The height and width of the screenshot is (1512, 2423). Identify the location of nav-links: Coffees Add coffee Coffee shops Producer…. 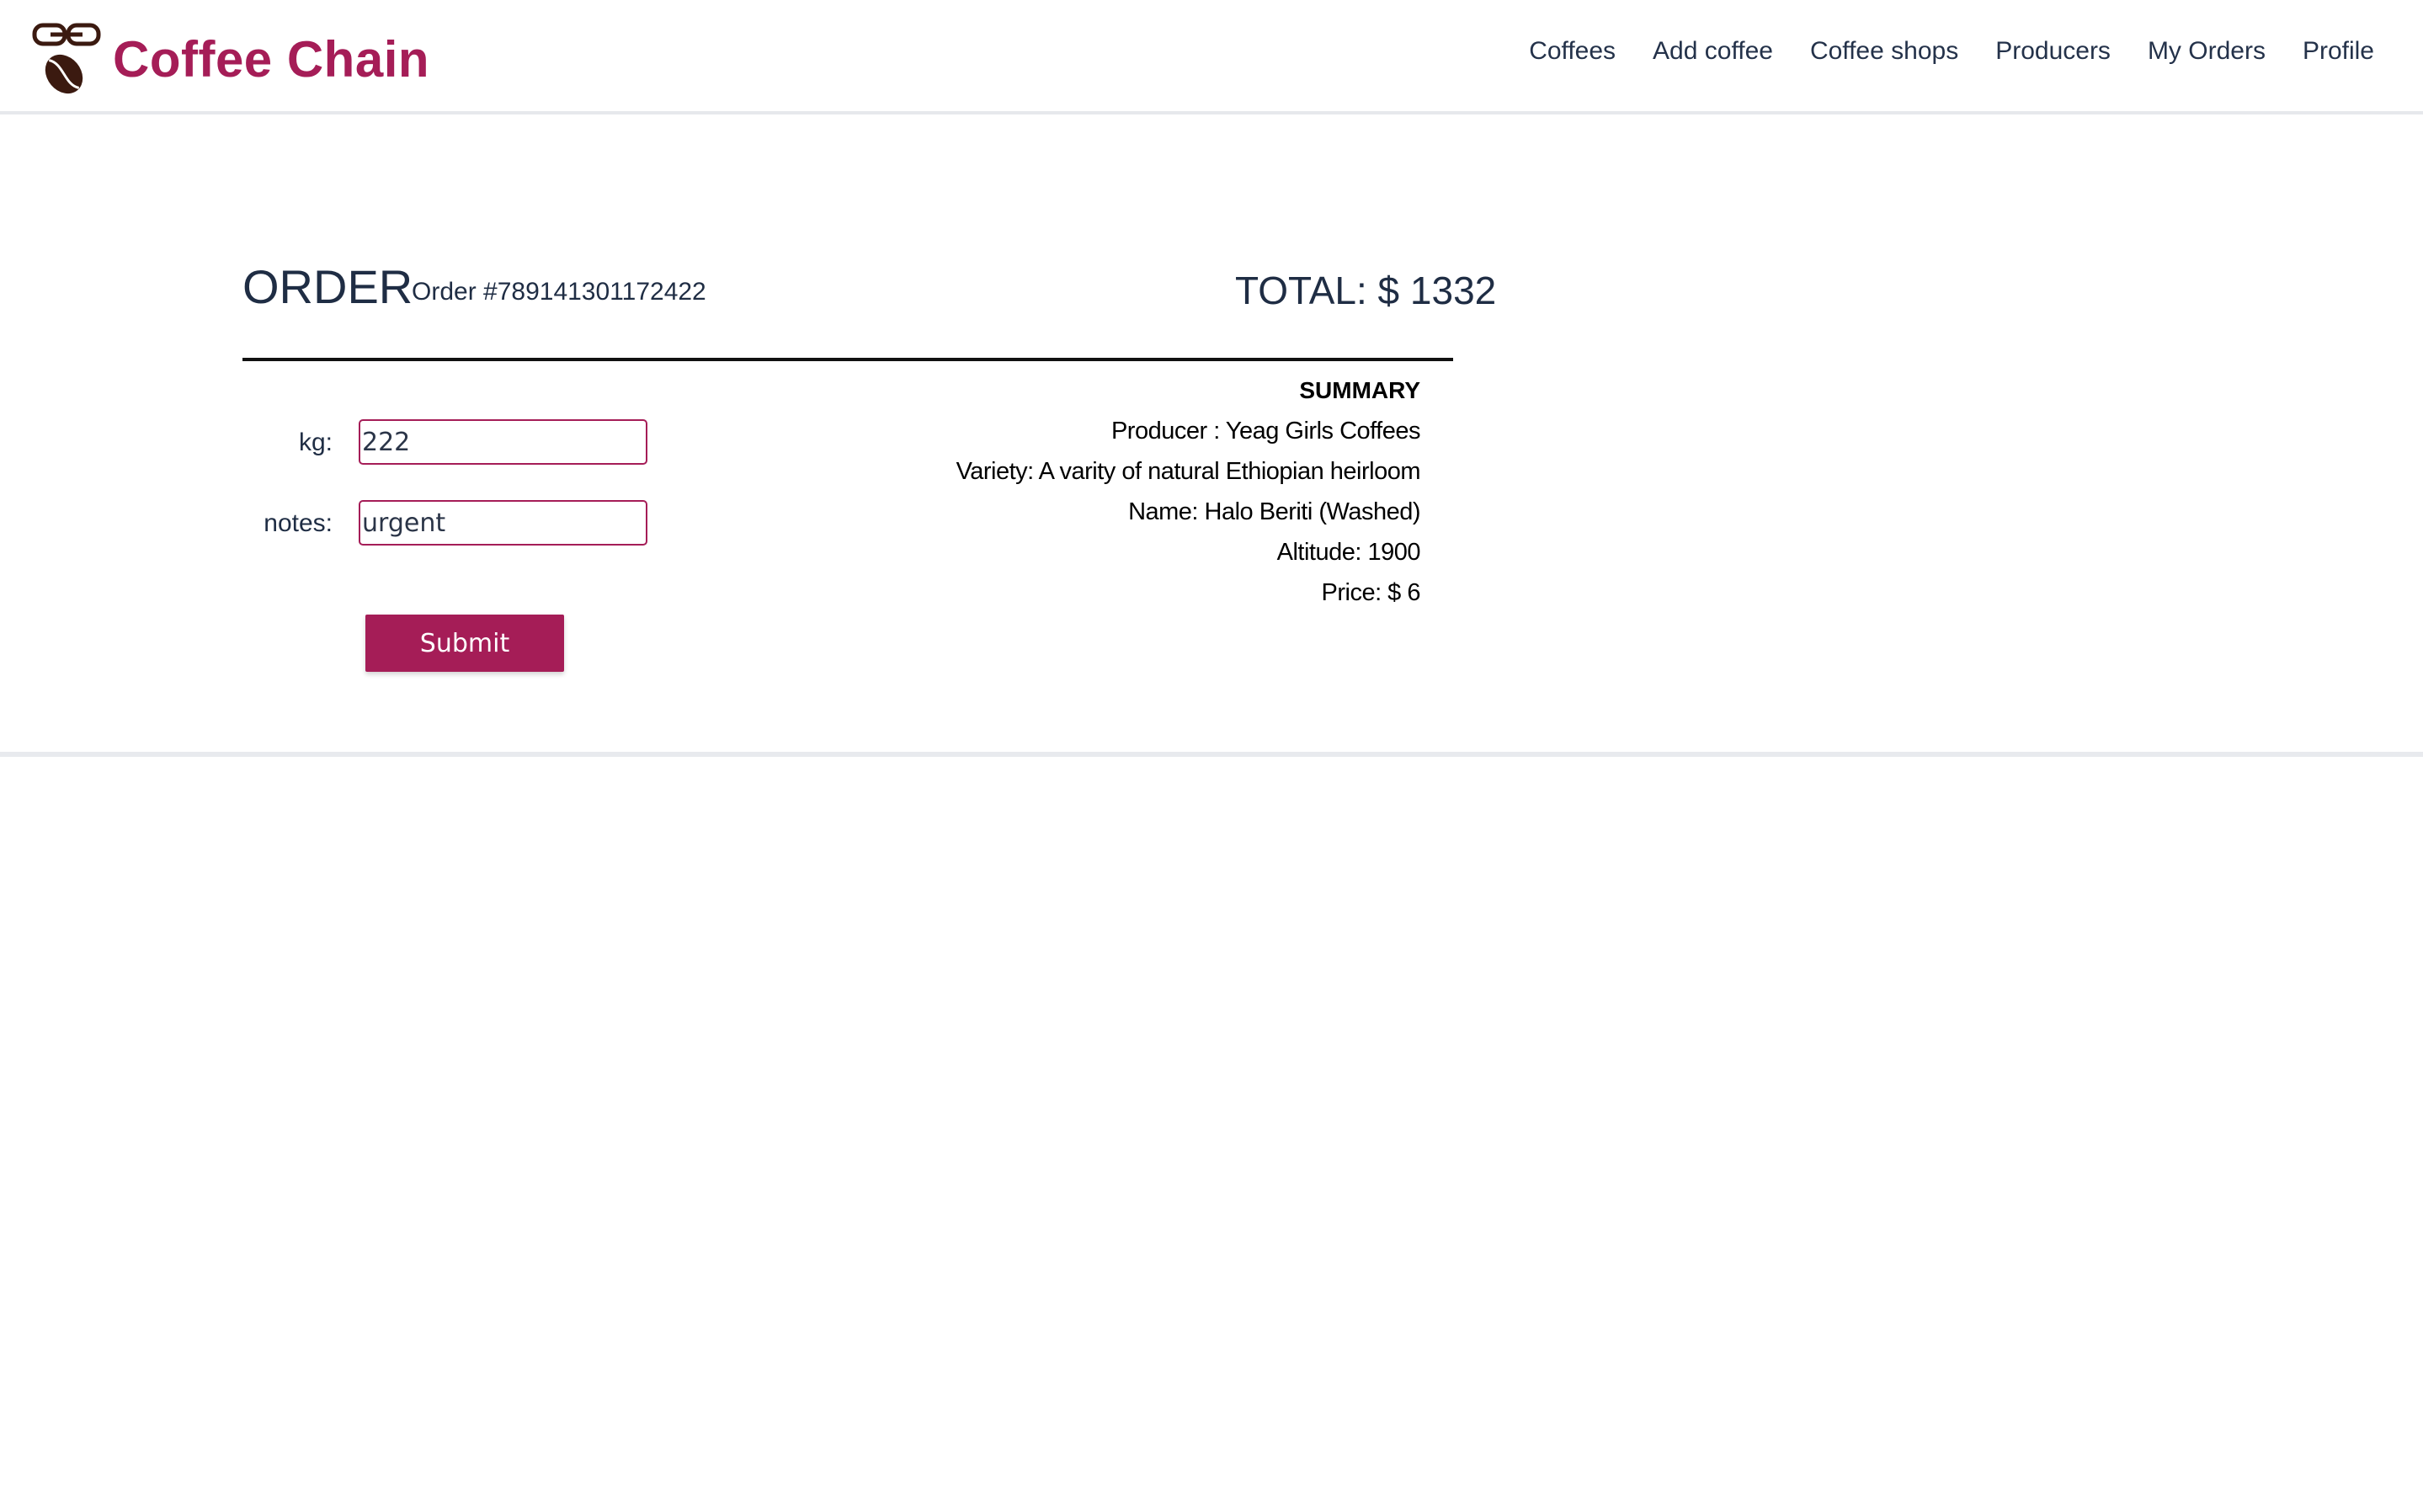
(1952, 51).